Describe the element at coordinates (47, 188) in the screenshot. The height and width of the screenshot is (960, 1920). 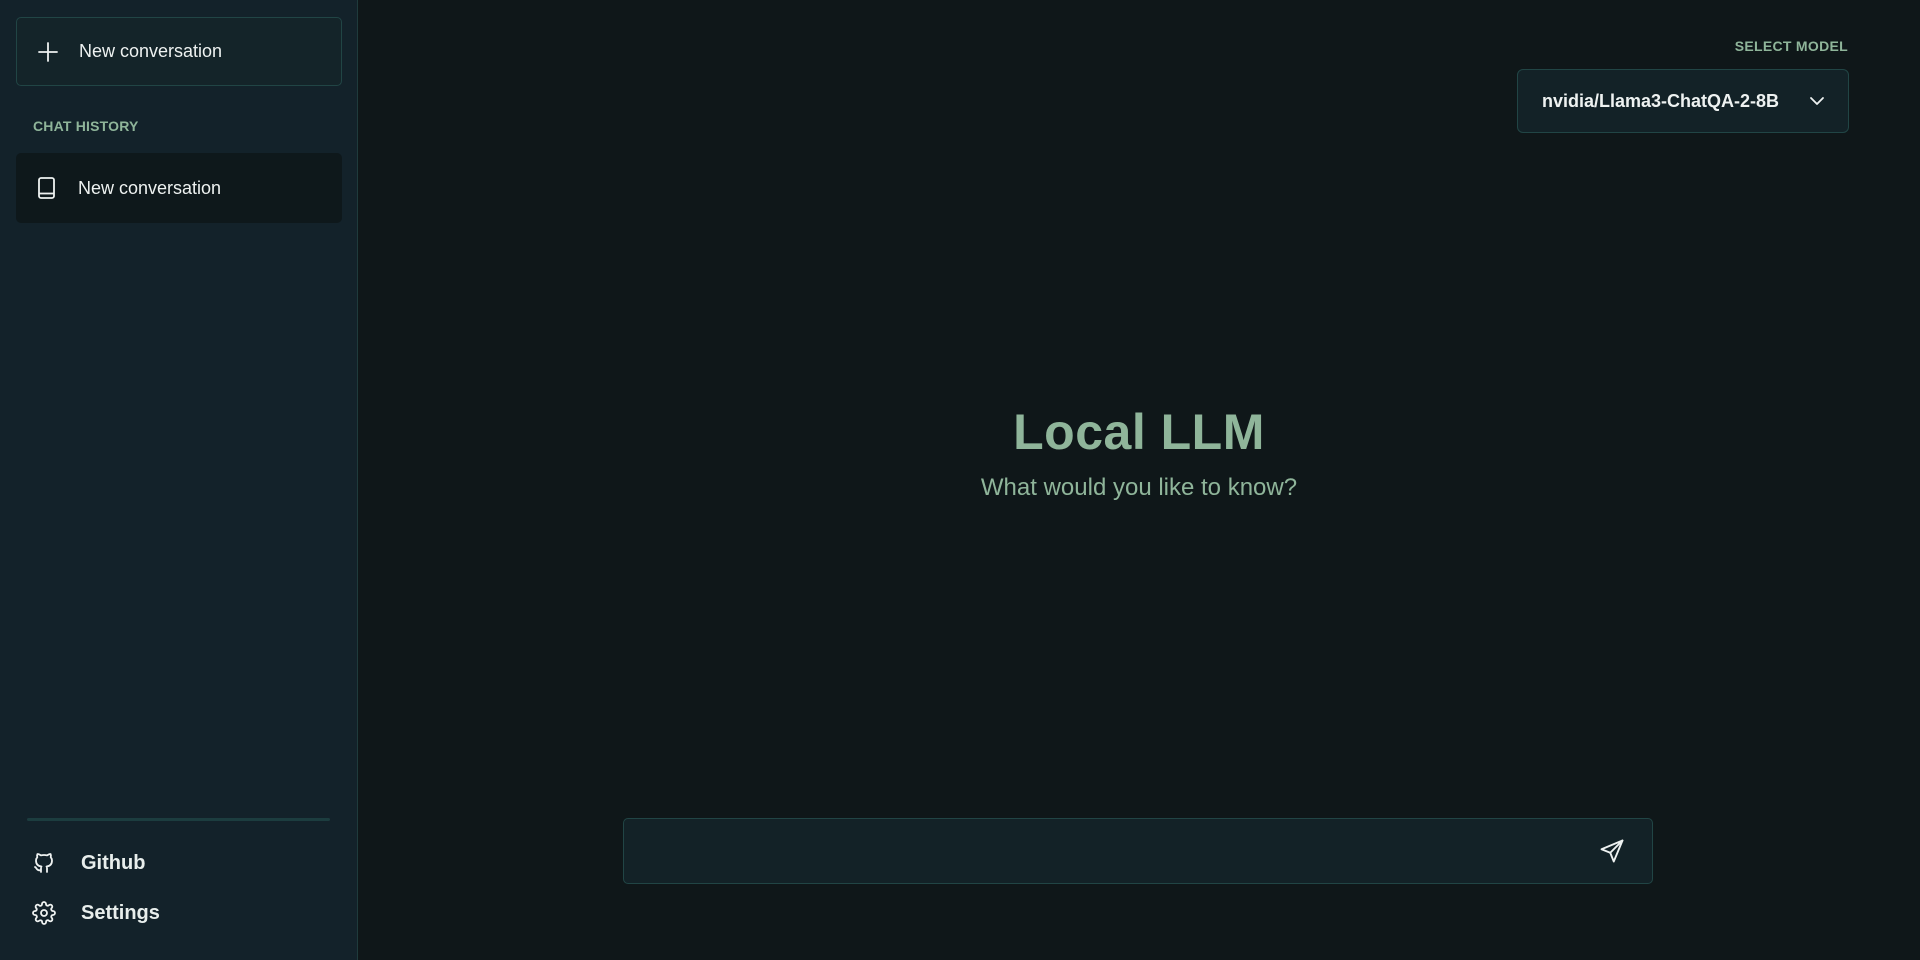
I see `book-icon` at that location.